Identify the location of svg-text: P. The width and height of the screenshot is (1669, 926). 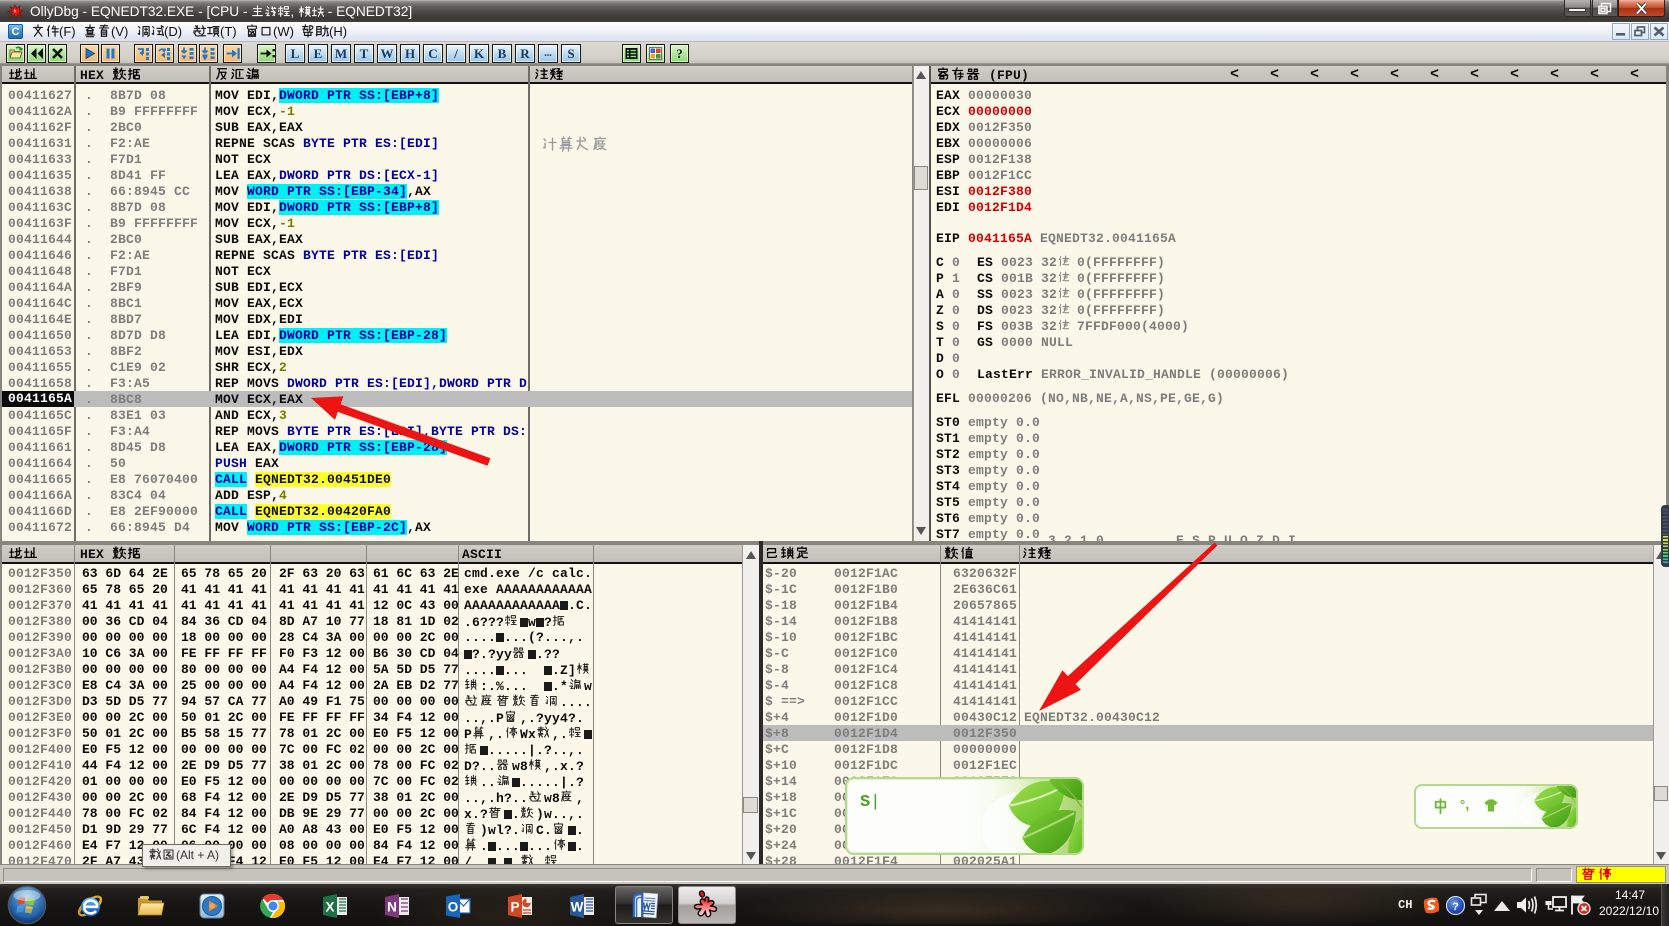
(514, 907).